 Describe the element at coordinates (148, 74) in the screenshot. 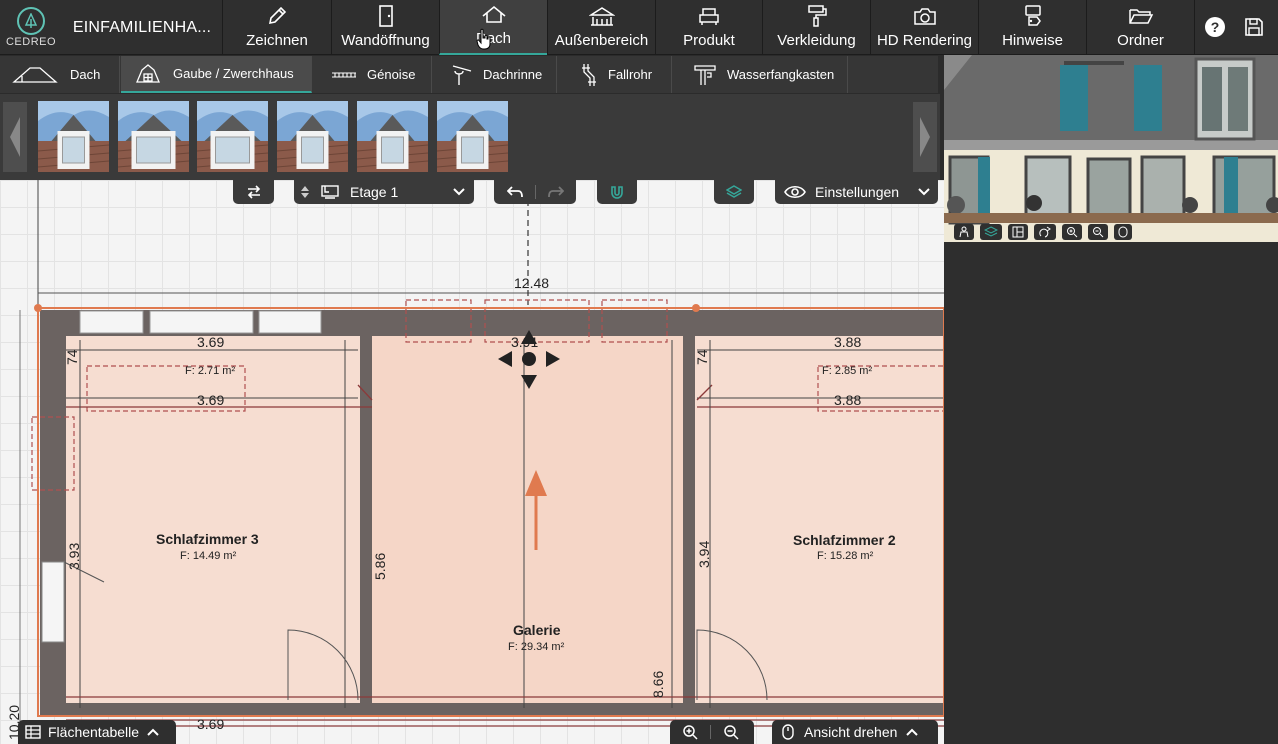

I see `dormer-icon` at that location.